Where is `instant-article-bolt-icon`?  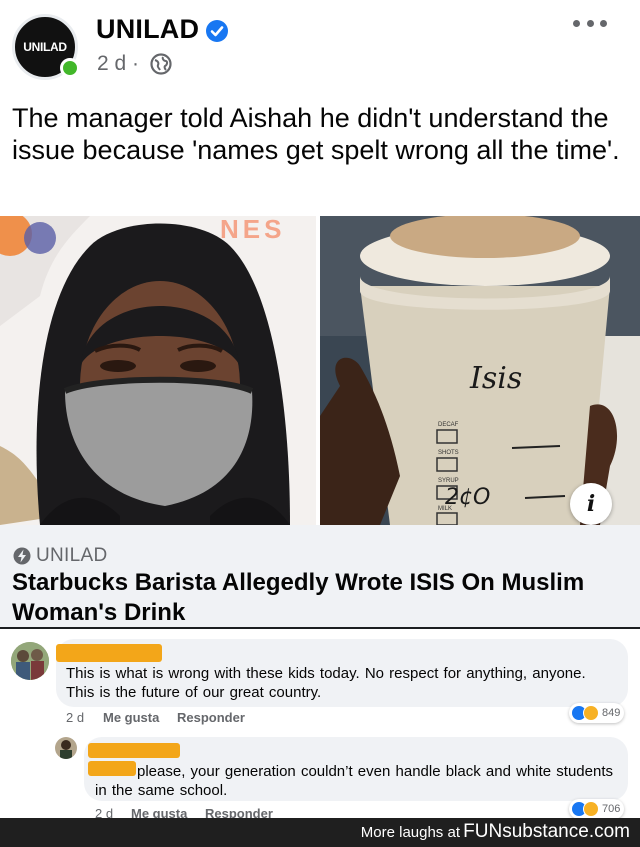 instant-article-bolt-icon is located at coordinates (22, 556).